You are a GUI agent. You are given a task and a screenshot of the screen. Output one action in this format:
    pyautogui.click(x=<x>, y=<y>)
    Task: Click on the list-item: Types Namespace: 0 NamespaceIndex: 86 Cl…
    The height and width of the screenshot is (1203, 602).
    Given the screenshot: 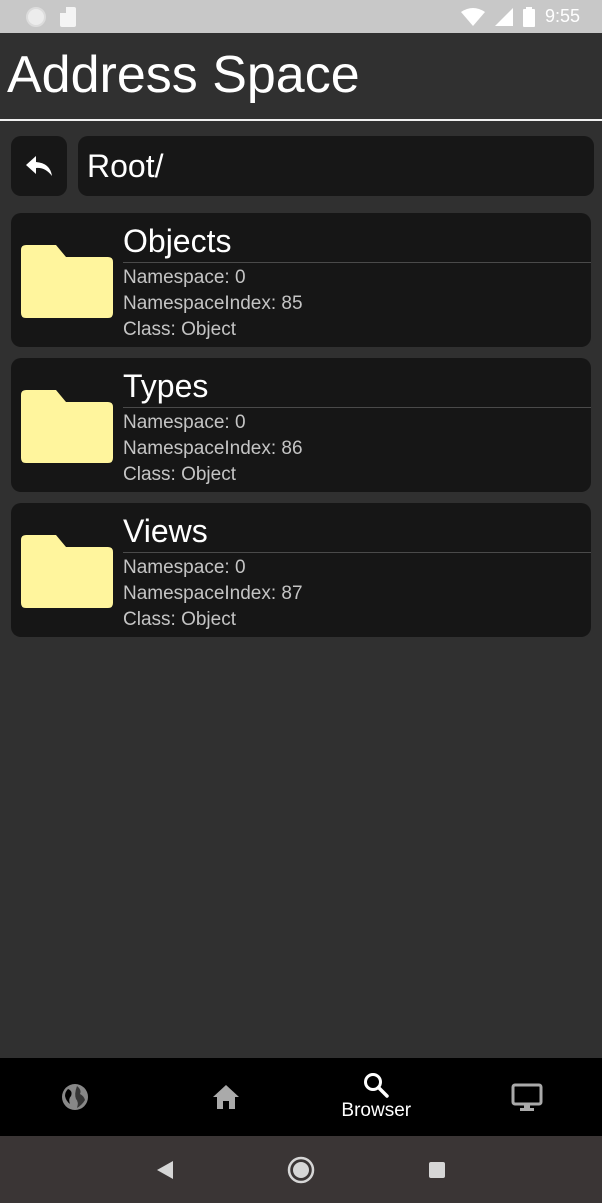 What is the action you would take?
    pyautogui.click(x=301, y=425)
    